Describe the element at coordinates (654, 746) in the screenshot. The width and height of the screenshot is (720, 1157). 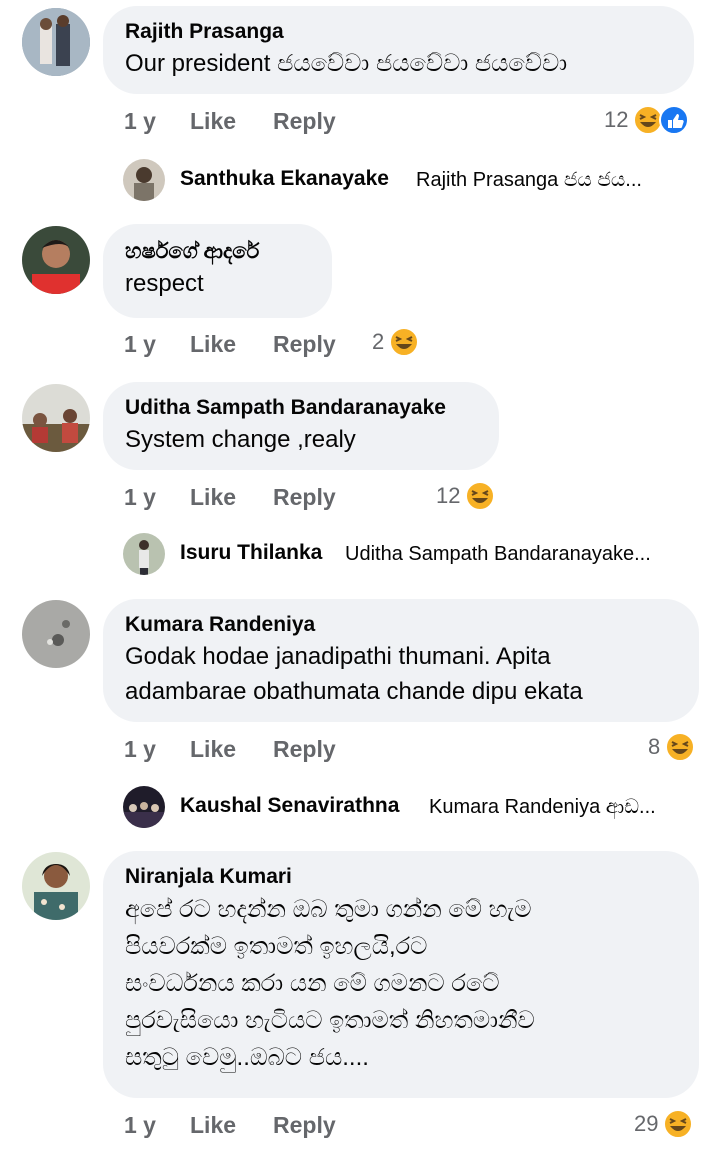
I see `reaction-count: 8` at that location.